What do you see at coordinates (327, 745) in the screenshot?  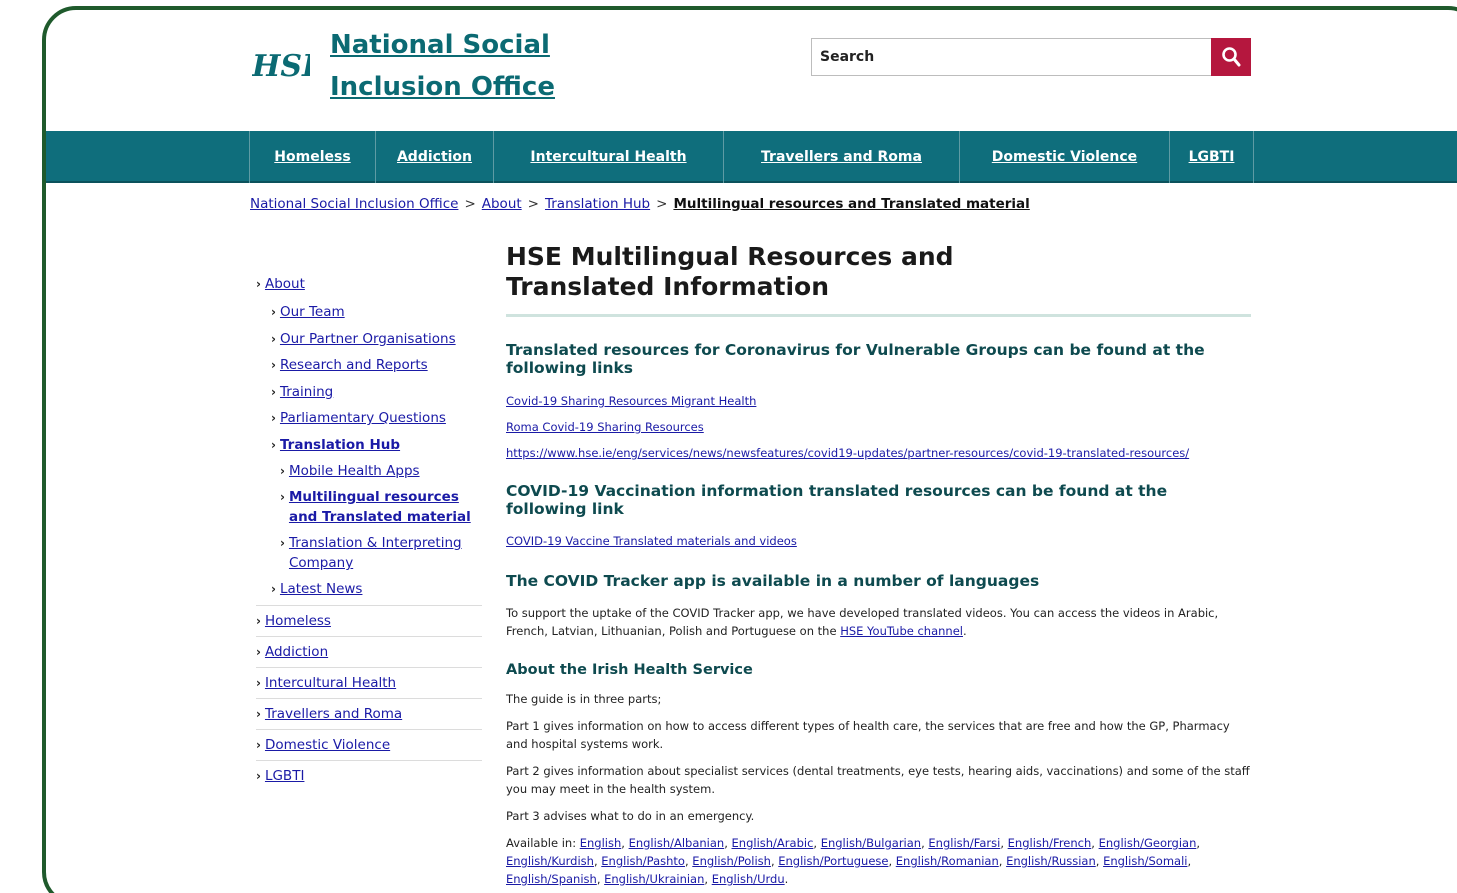 I see `sidebar-item-label: Domestic Violence` at bounding box center [327, 745].